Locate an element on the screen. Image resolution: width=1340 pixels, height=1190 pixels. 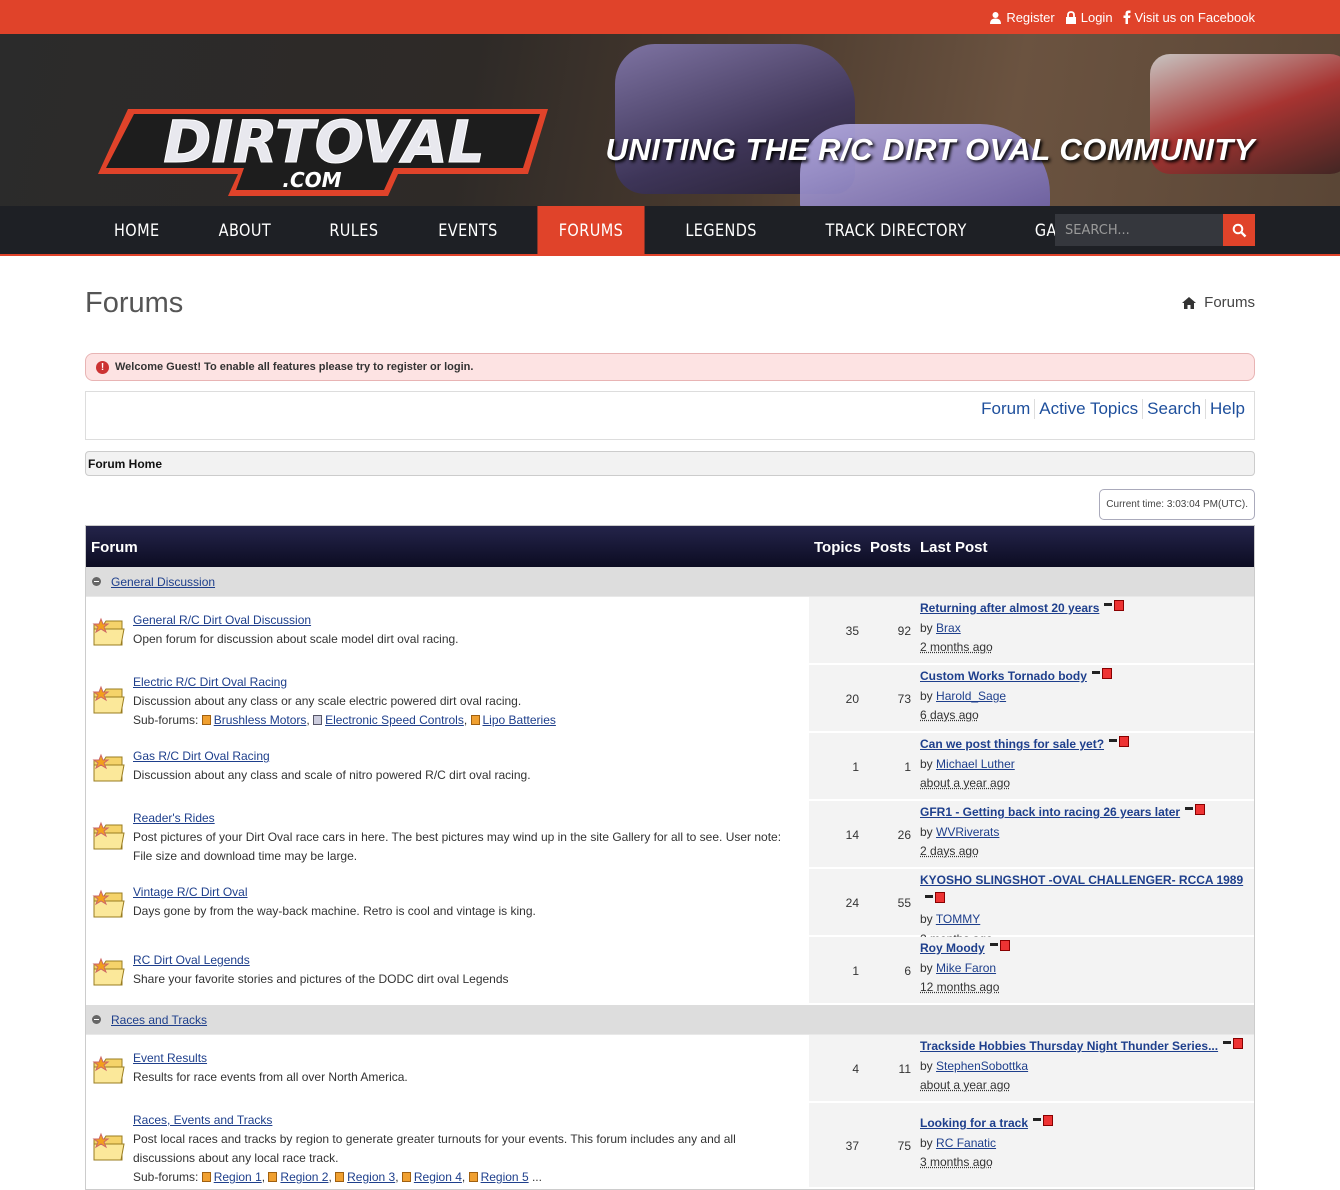
topic-count: 35 is located at coordinates (852, 631).